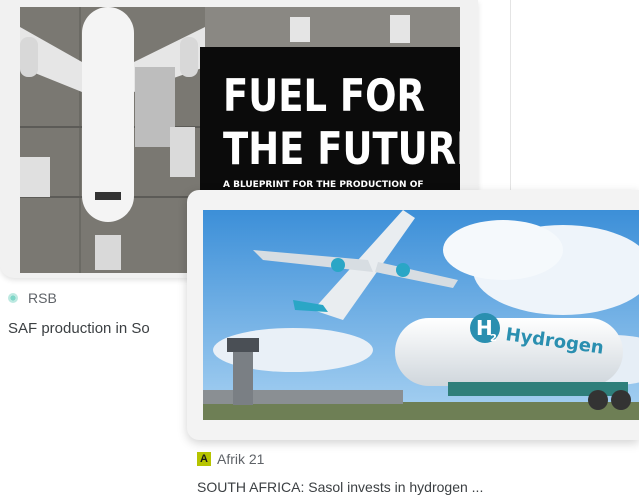 The image size is (639, 498). I want to click on card-2-source: A Afrik 21, so click(230, 459).